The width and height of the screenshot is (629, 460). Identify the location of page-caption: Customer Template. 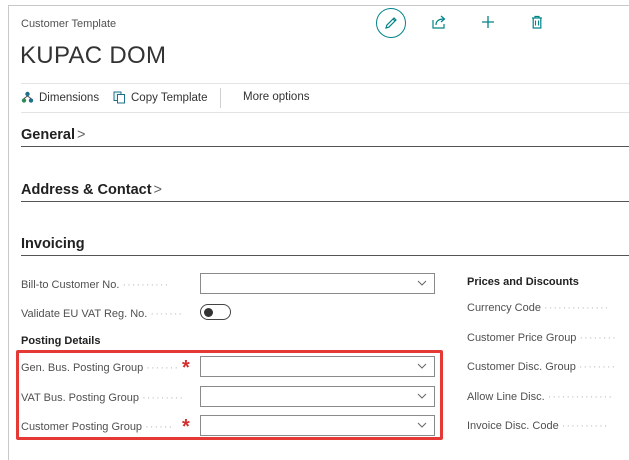
(69, 24).